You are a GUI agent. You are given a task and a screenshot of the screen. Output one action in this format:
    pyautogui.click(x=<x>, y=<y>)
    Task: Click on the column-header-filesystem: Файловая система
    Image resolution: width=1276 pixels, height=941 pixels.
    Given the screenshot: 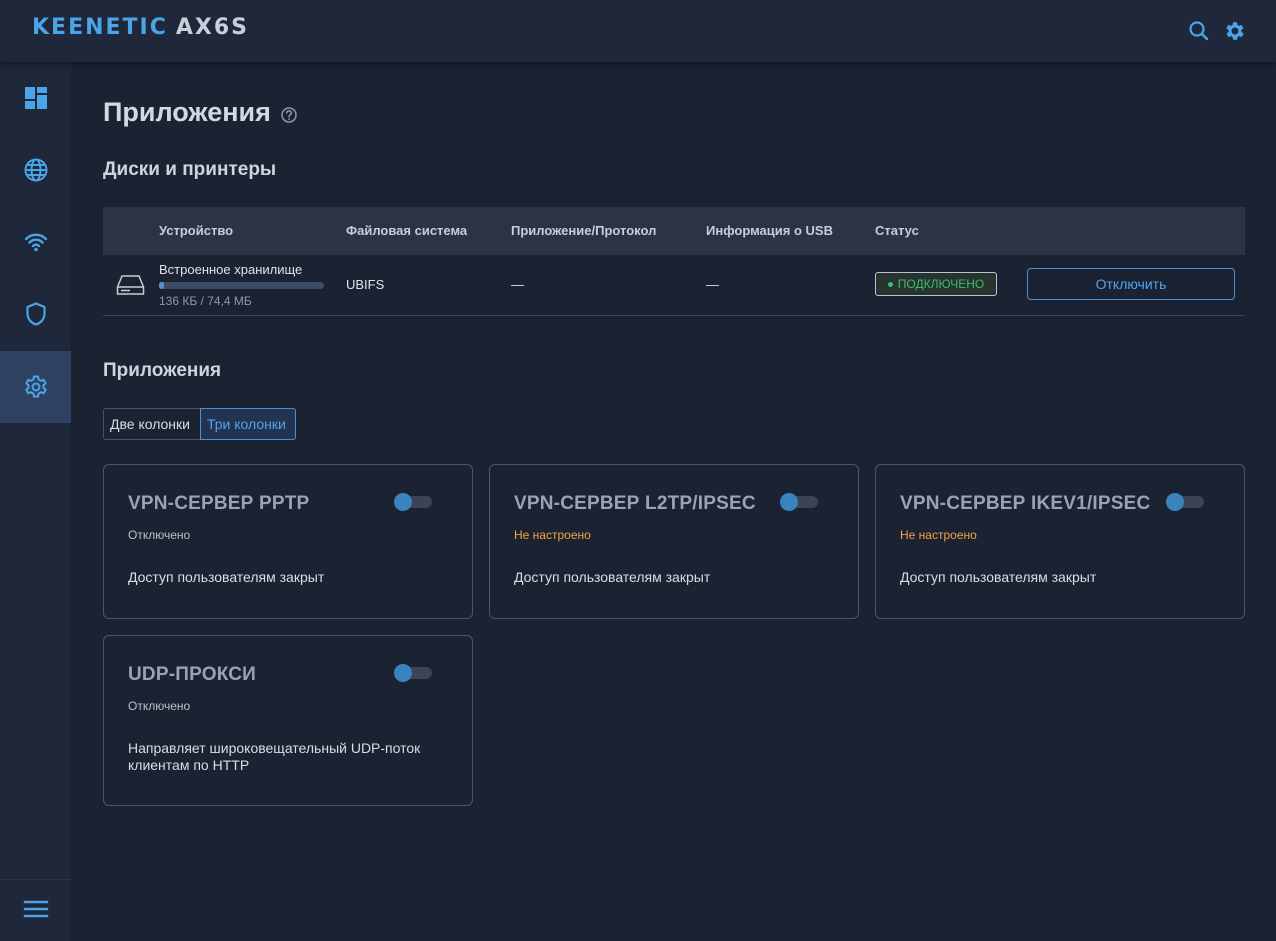 What is the action you would take?
    pyautogui.click(x=407, y=230)
    